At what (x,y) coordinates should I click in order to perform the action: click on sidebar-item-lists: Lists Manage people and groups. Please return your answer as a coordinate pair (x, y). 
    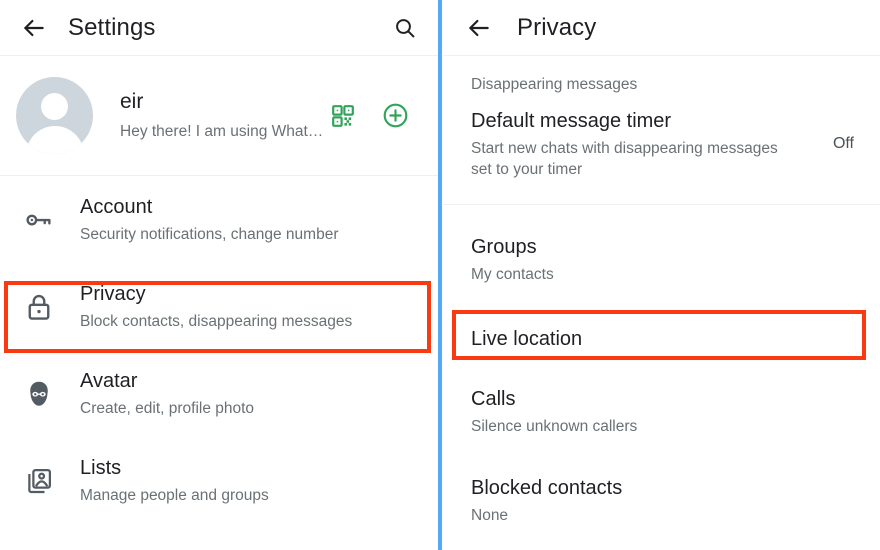
    Looking at the image, I should click on (219, 480).